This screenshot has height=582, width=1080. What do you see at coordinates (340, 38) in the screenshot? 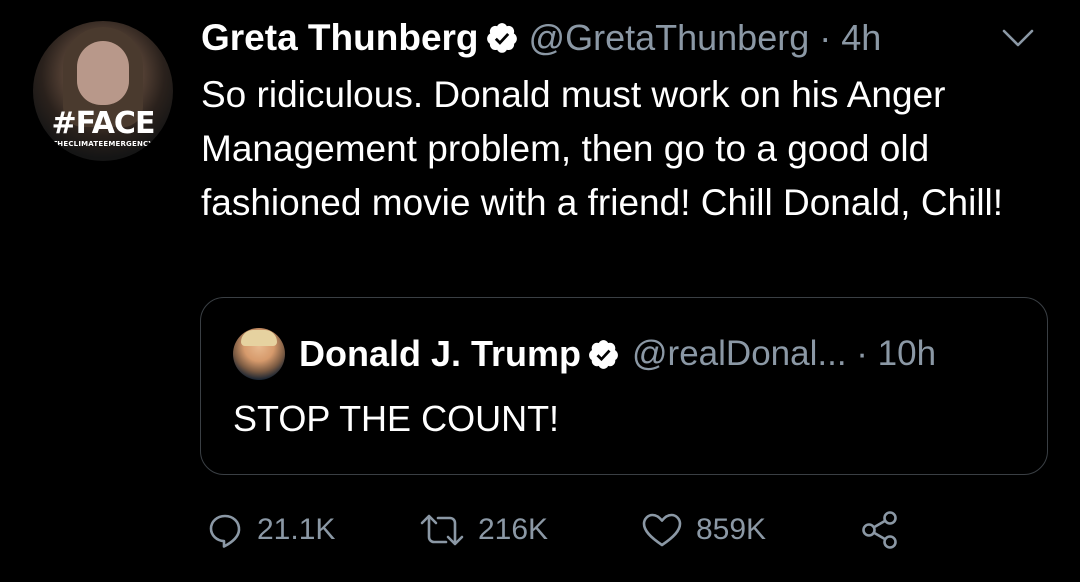
I see `author-name: Greta Thunberg` at bounding box center [340, 38].